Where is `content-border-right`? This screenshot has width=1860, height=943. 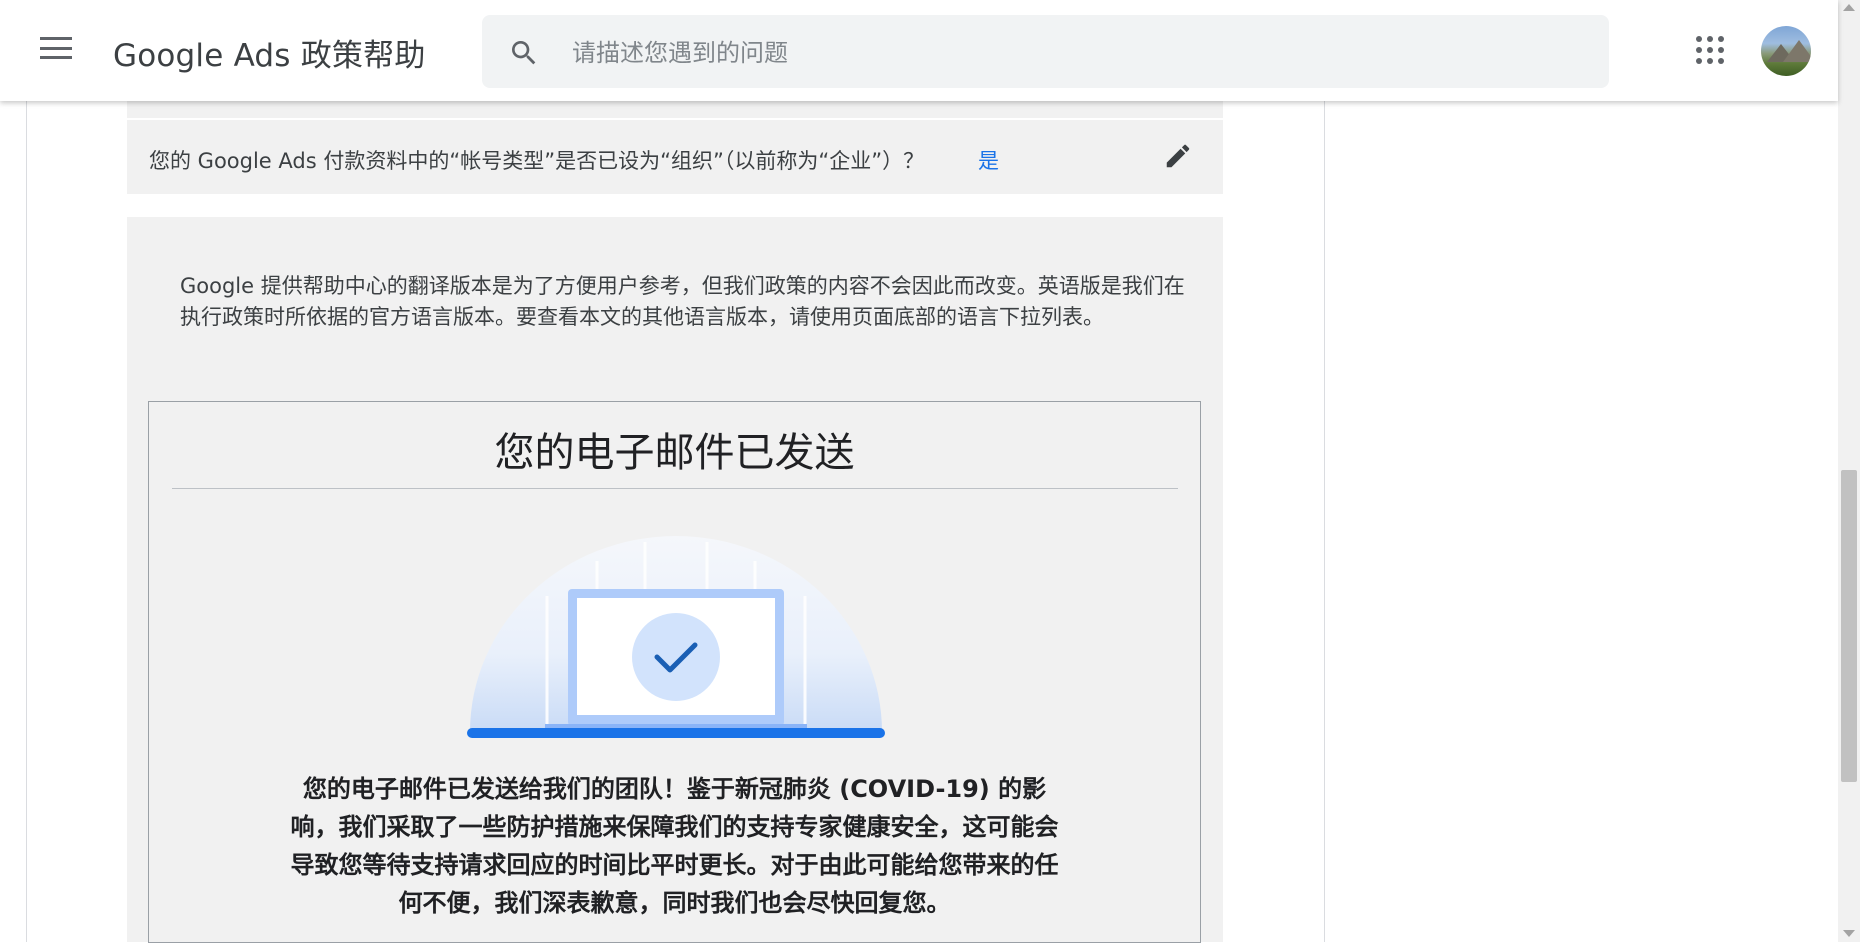
content-border-right is located at coordinates (1324, 521).